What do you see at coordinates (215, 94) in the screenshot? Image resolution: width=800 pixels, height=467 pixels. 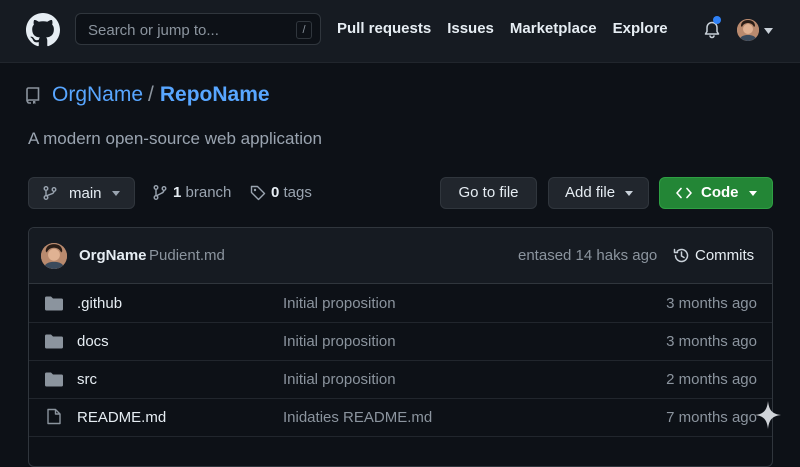 I see `repo-name-link: RepoName` at bounding box center [215, 94].